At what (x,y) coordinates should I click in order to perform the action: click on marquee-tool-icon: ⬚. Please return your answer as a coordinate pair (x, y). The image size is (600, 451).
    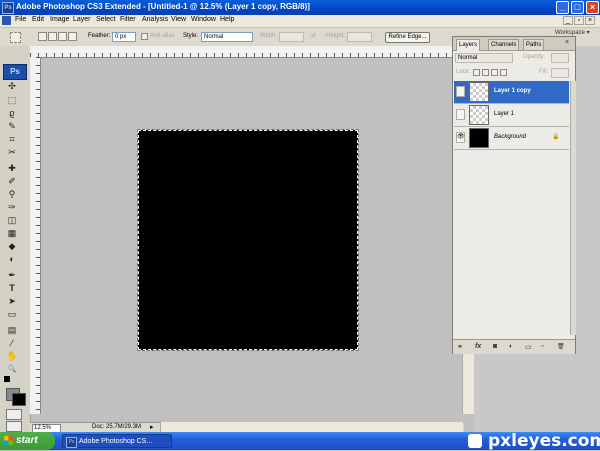
    Looking at the image, I should click on (12, 100).